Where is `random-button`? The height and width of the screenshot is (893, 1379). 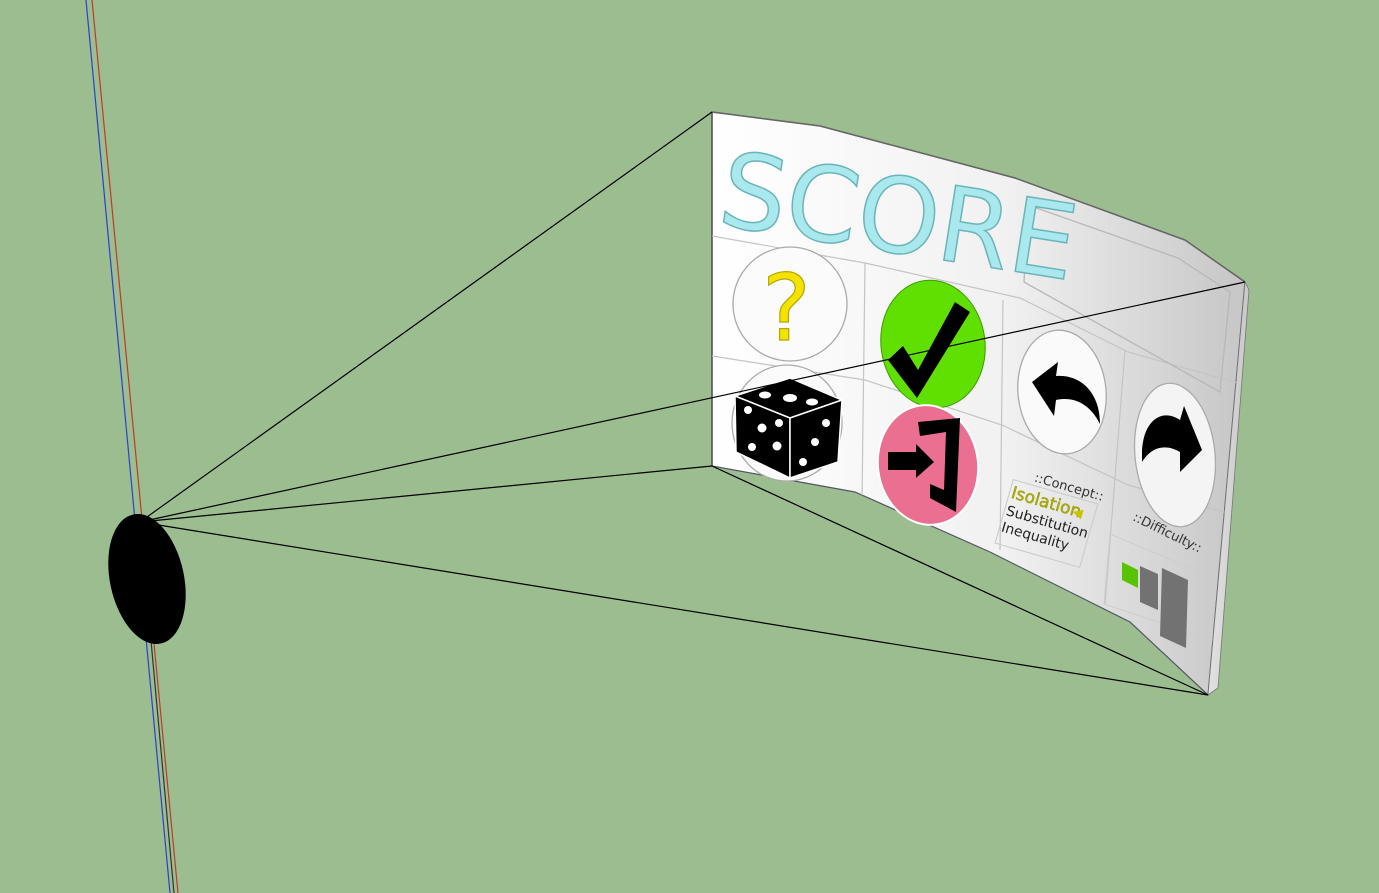 random-button is located at coordinates (788, 423).